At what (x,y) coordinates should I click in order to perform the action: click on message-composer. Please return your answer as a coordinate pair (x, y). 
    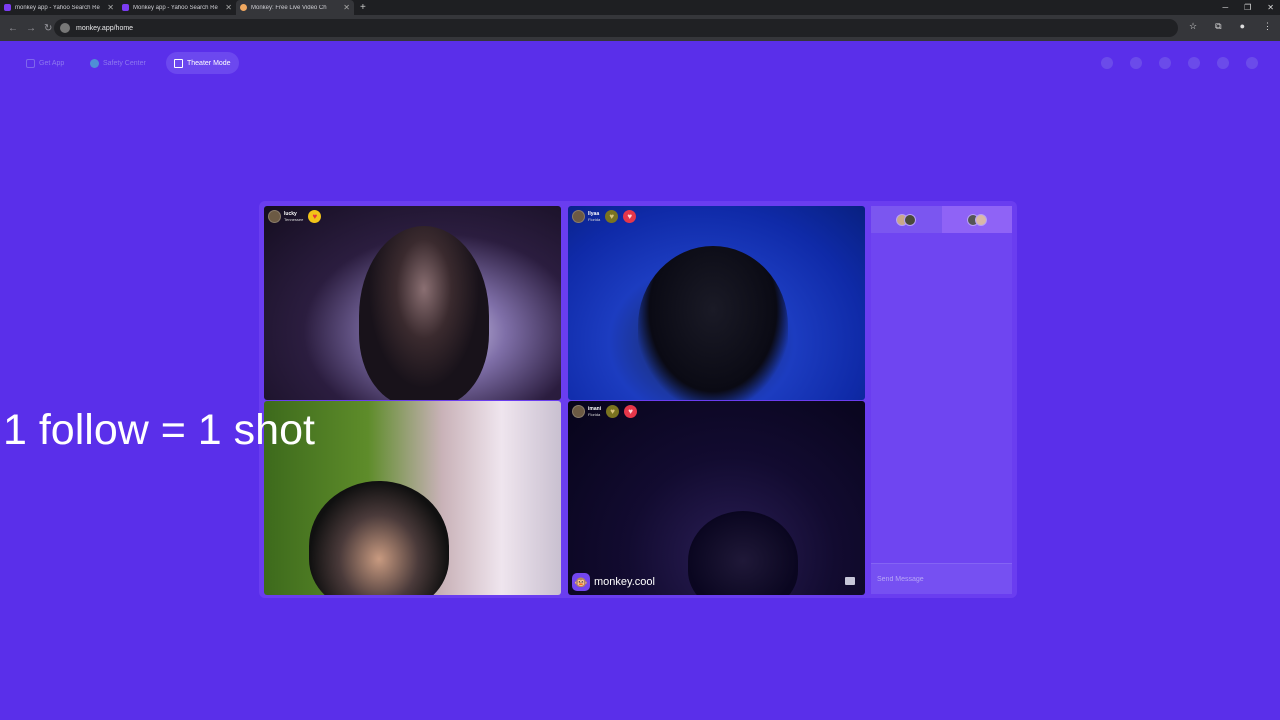
    Looking at the image, I should click on (941, 578).